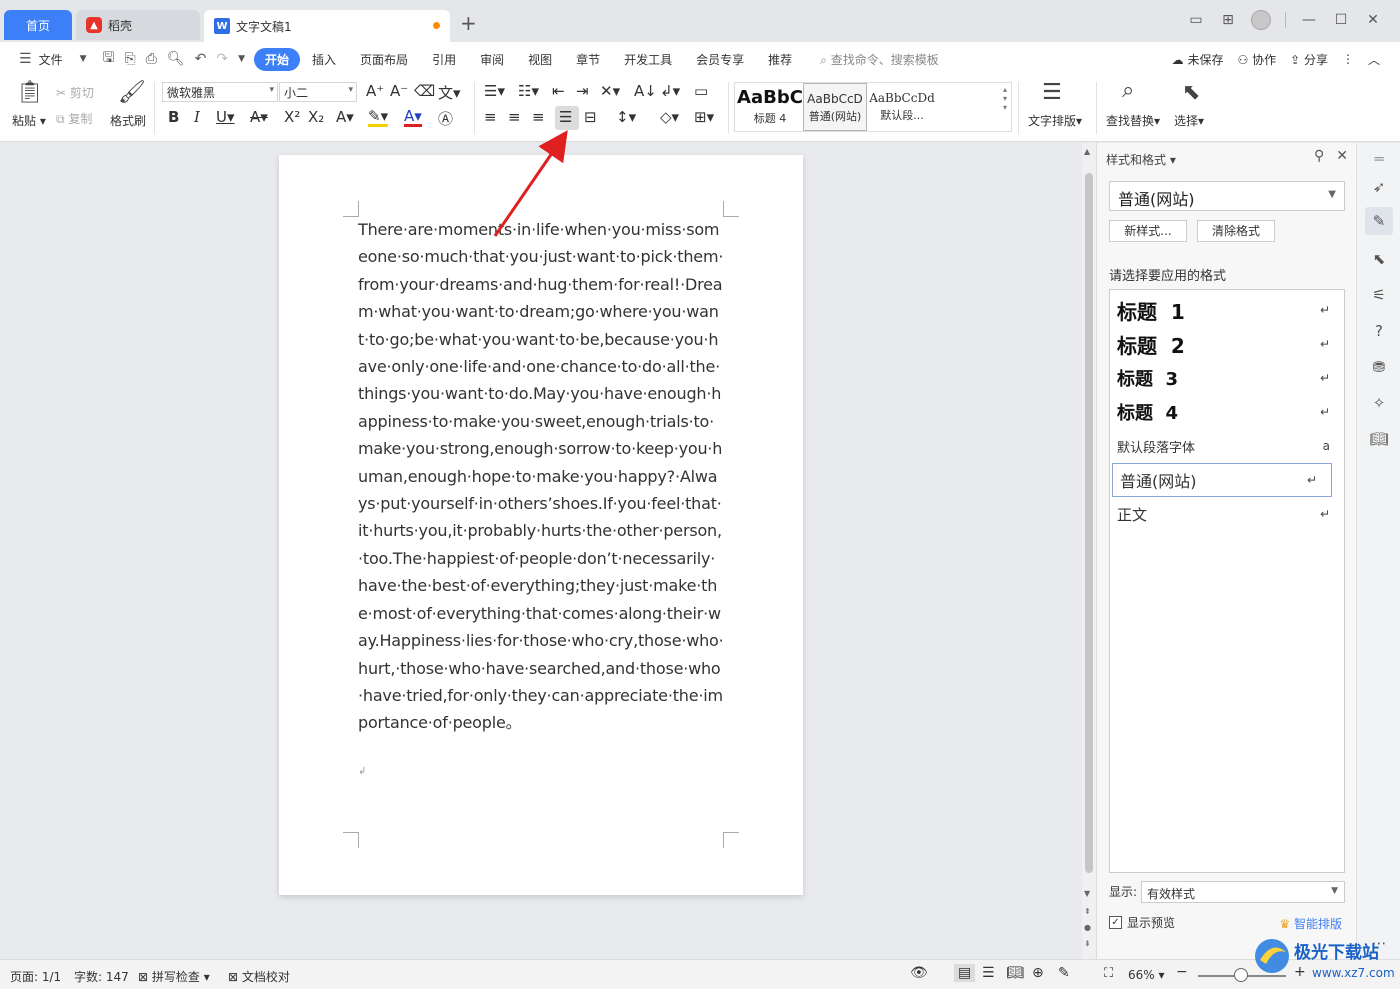 This screenshot has width=1400, height=989. What do you see at coordinates (220, 92) in the screenshot?
I see `font-name-select: 微软雅黑 ▾` at bounding box center [220, 92].